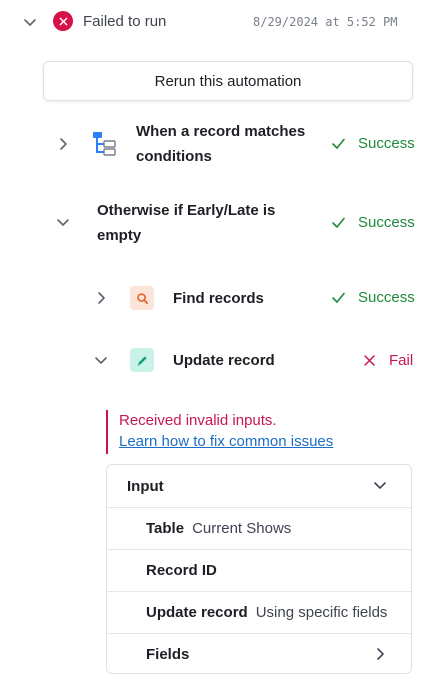 The image size is (448, 680). What do you see at coordinates (218, 298) in the screenshot?
I see `step-find-records-title: Find records` at bounding box center [218, 298].